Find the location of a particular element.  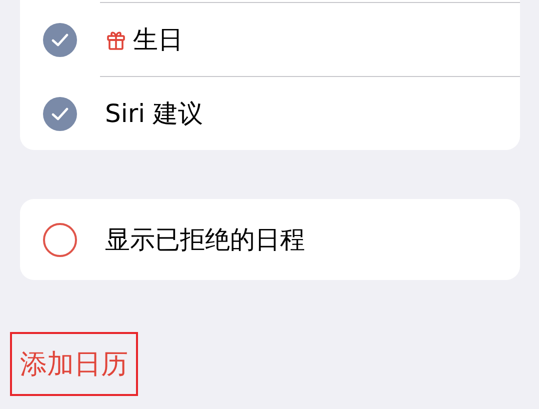

gift-icon is located at coordinates (116, 39).